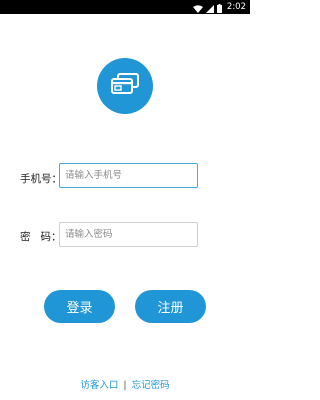  What do you see at coordinates (209, 8) in the screenshot?
I see `signal-icon` at bounding box center [209, 8].